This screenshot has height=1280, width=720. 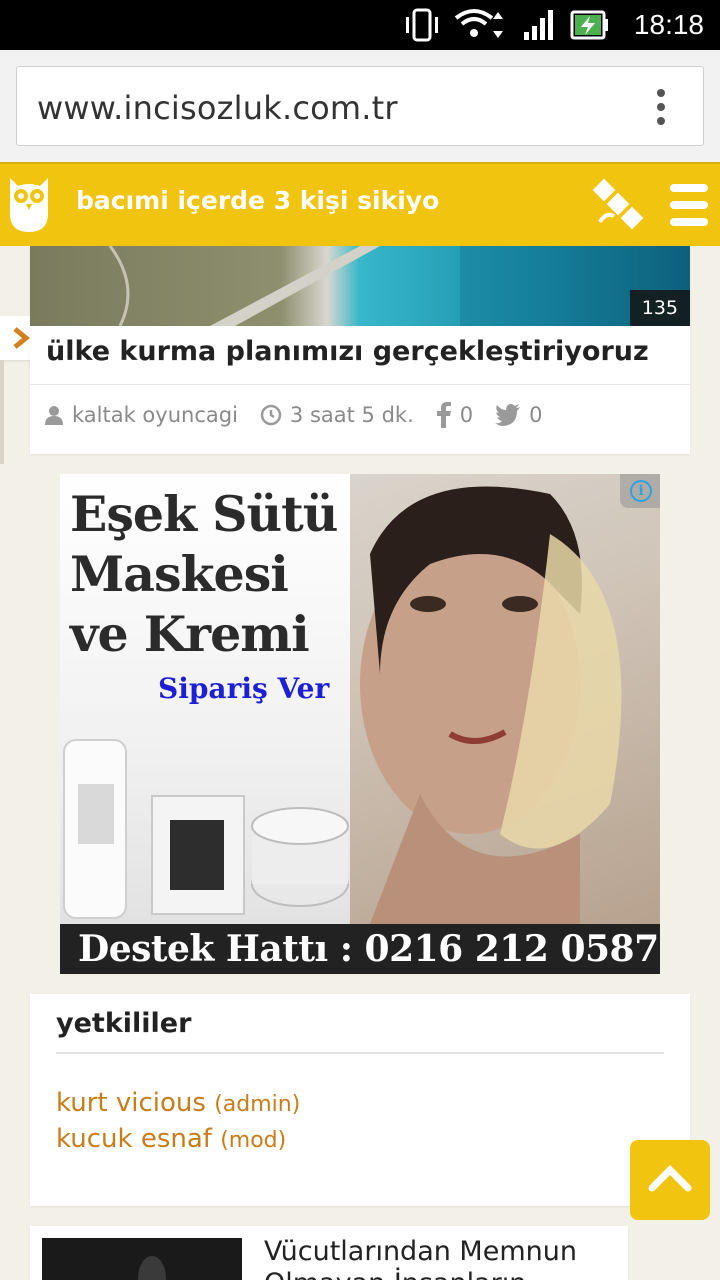 I want to click on satellite-icon, so click(x=619, y=205).